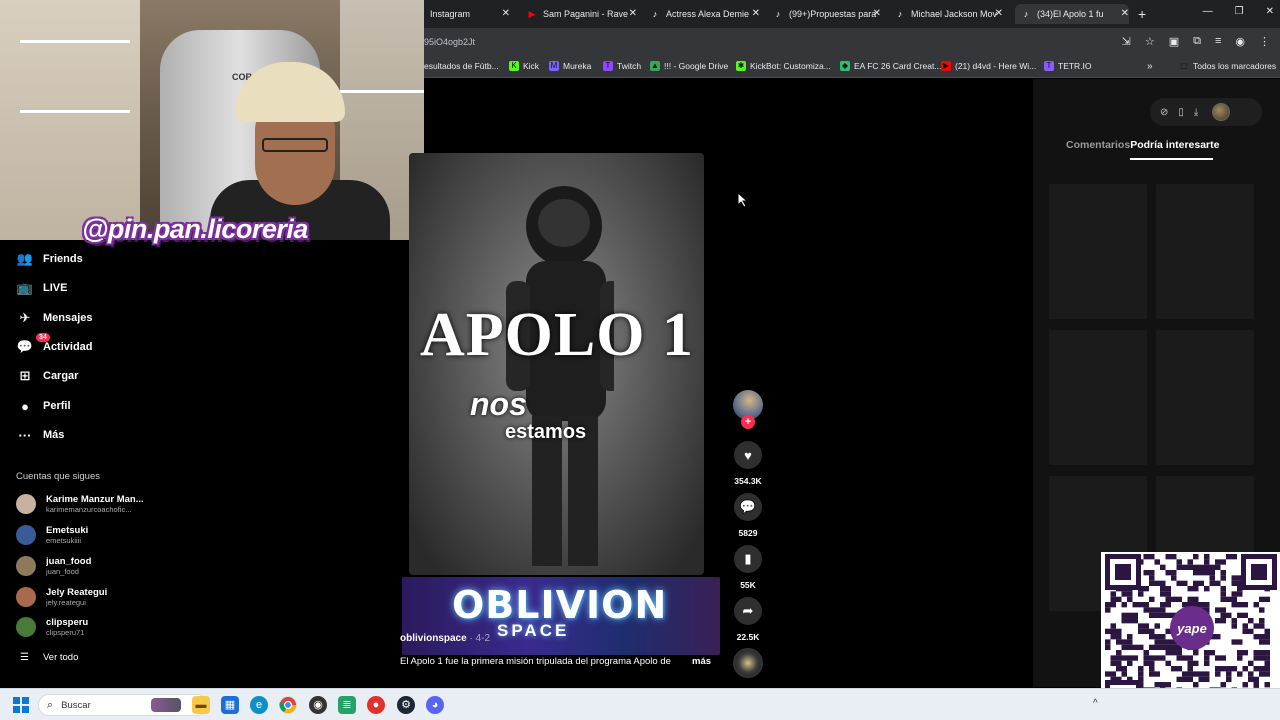 This screenshot has width=1280, height=720. I want to click on following-account: clipsperu clipsperu71, so click(52, 627).